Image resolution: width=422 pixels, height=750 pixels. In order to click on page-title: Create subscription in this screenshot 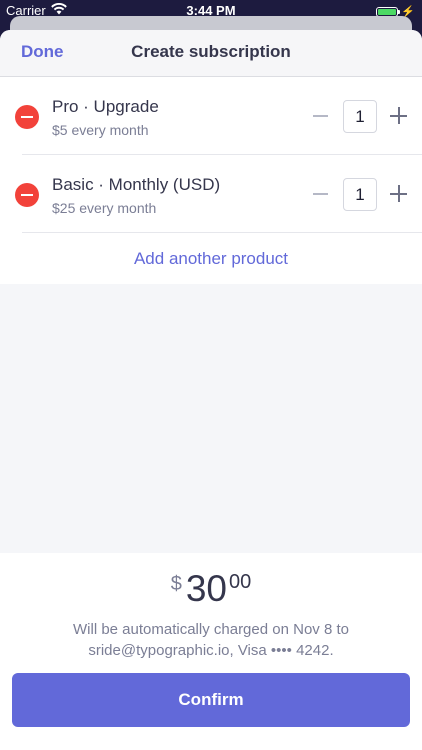, I will do `click(211, 51)`.